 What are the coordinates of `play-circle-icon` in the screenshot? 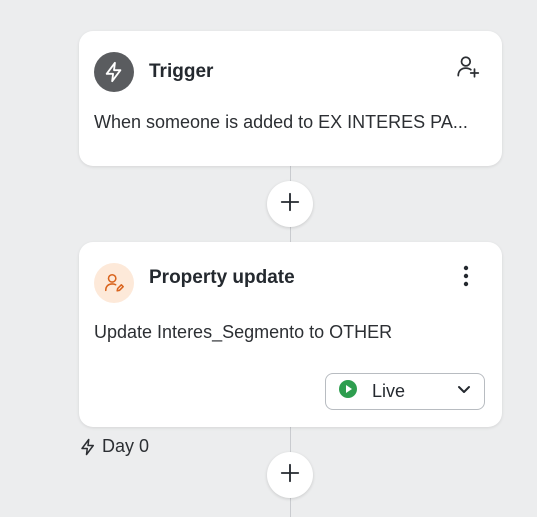 It's located at (348, 391).